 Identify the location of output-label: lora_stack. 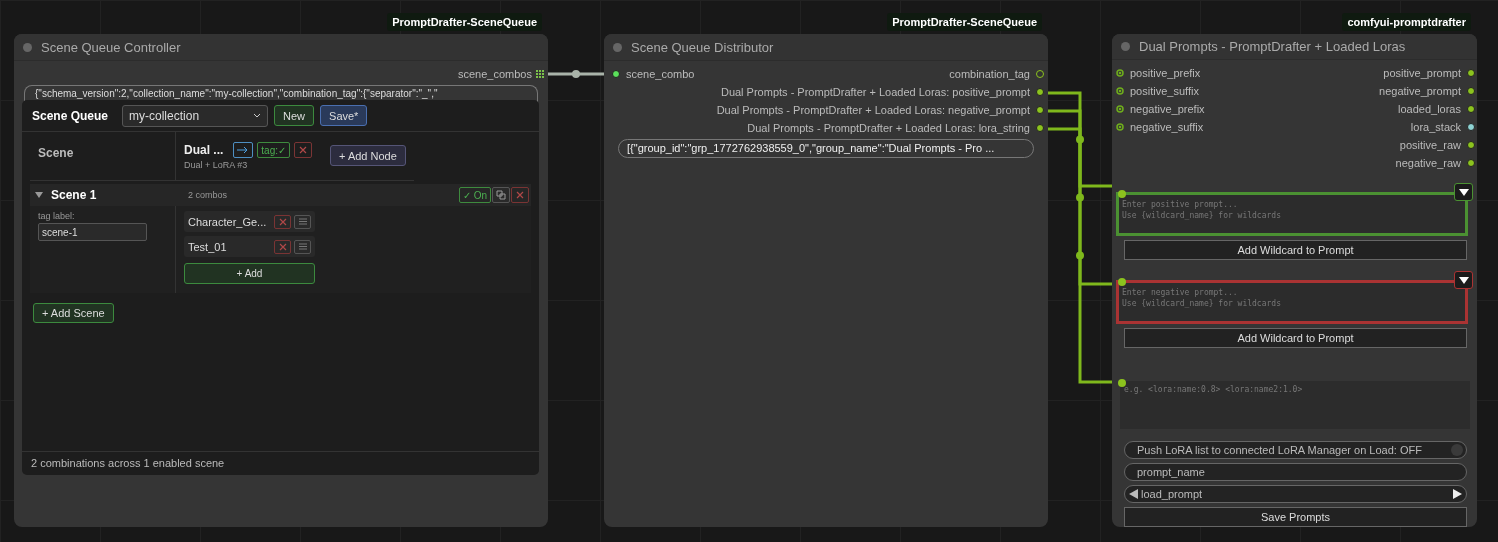
(1435, 127).